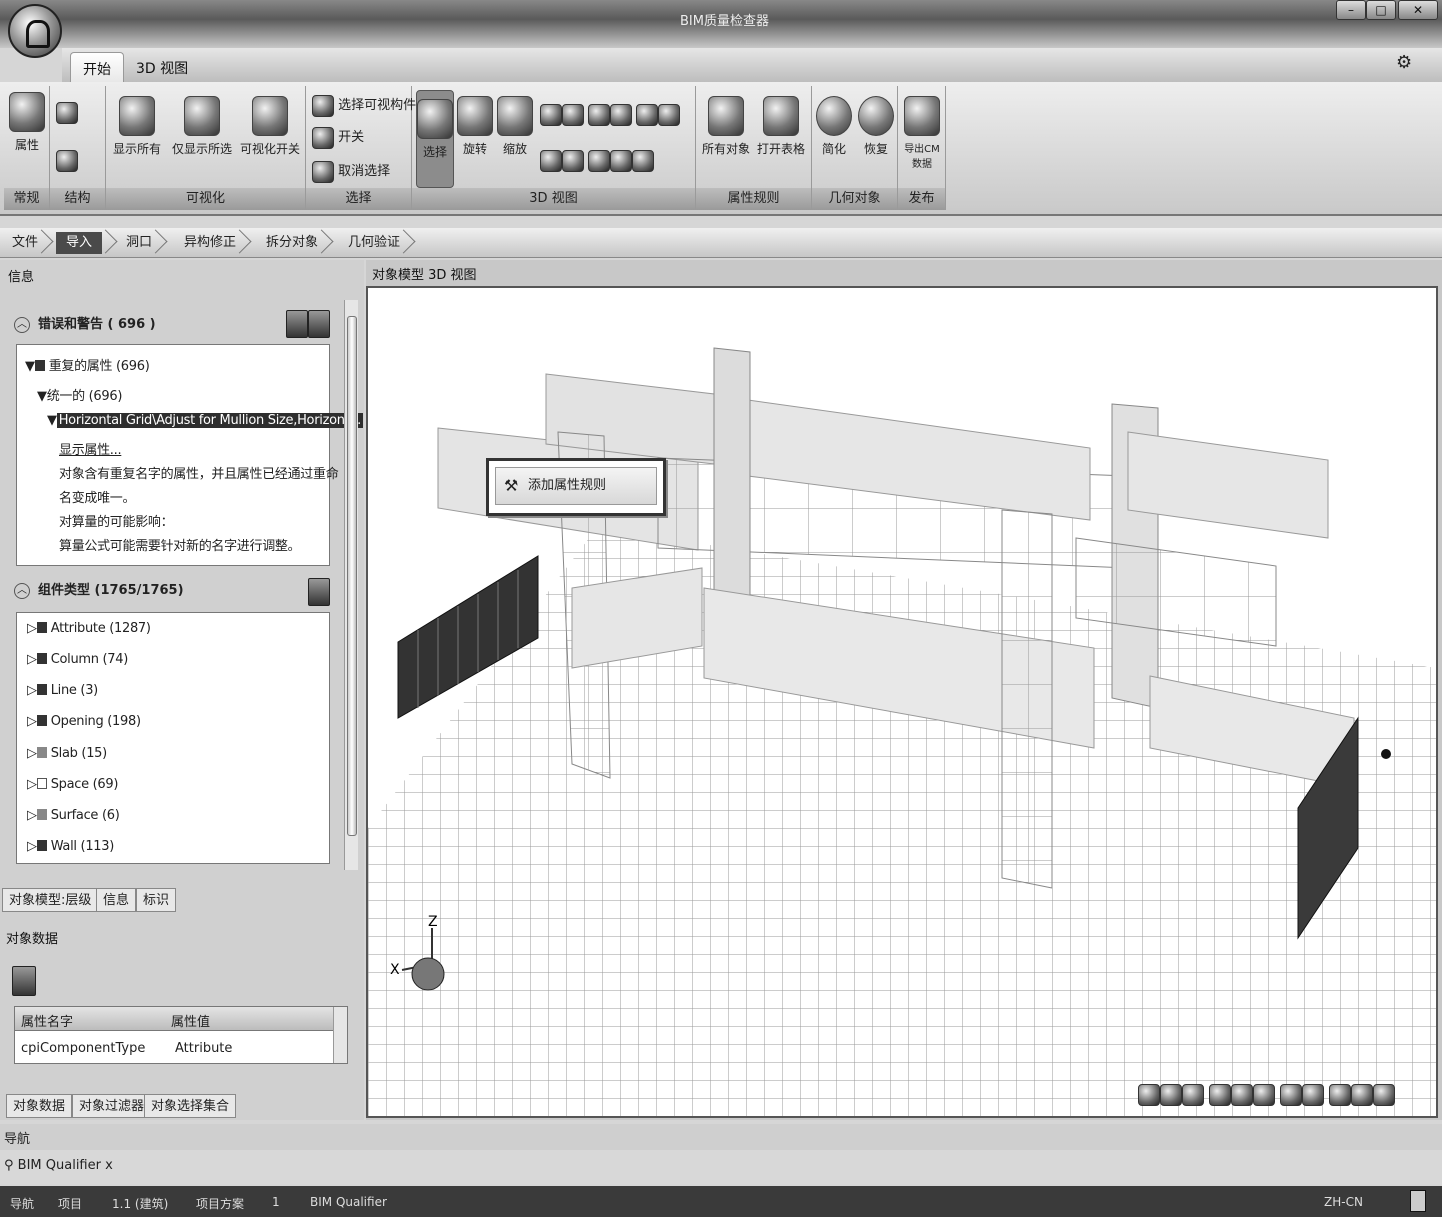  I want to click on toggle-label: 开关, so click(351, 137).